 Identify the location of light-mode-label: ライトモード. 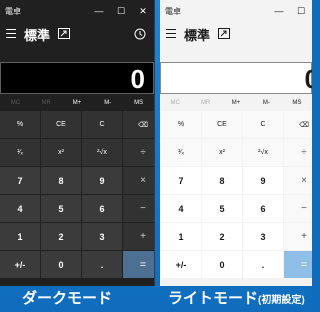
(213, 298).